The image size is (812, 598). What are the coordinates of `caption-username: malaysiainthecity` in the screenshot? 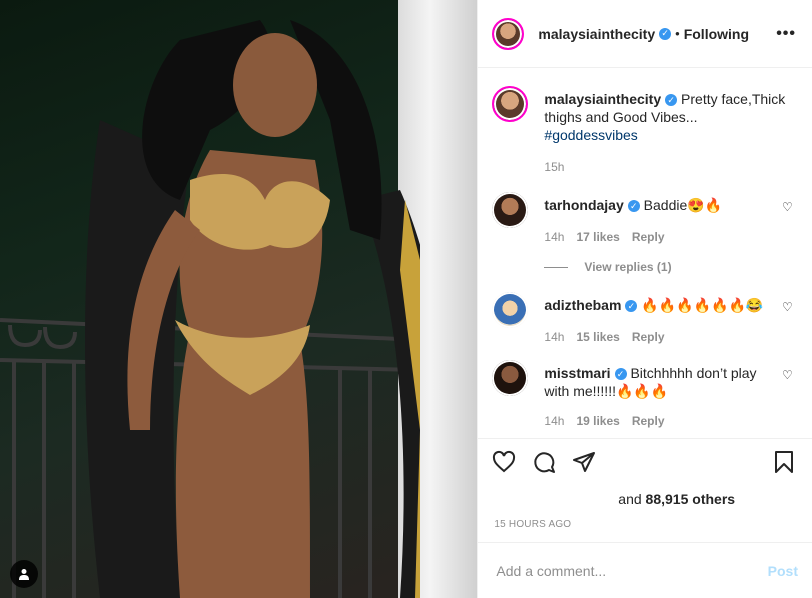 It's located at (602, 99).